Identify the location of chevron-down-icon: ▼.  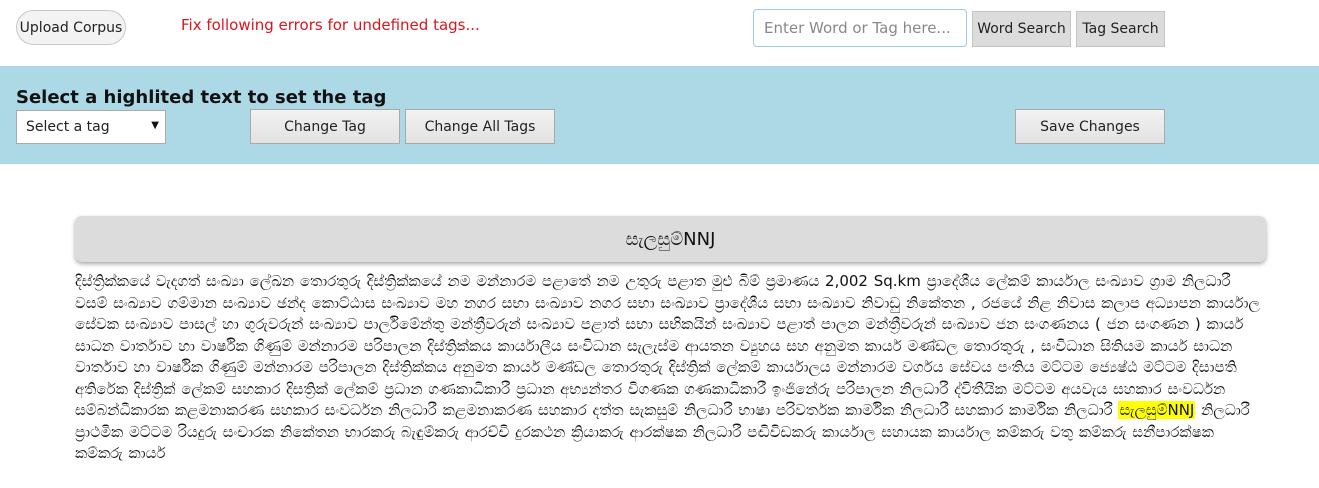
(155, 125).